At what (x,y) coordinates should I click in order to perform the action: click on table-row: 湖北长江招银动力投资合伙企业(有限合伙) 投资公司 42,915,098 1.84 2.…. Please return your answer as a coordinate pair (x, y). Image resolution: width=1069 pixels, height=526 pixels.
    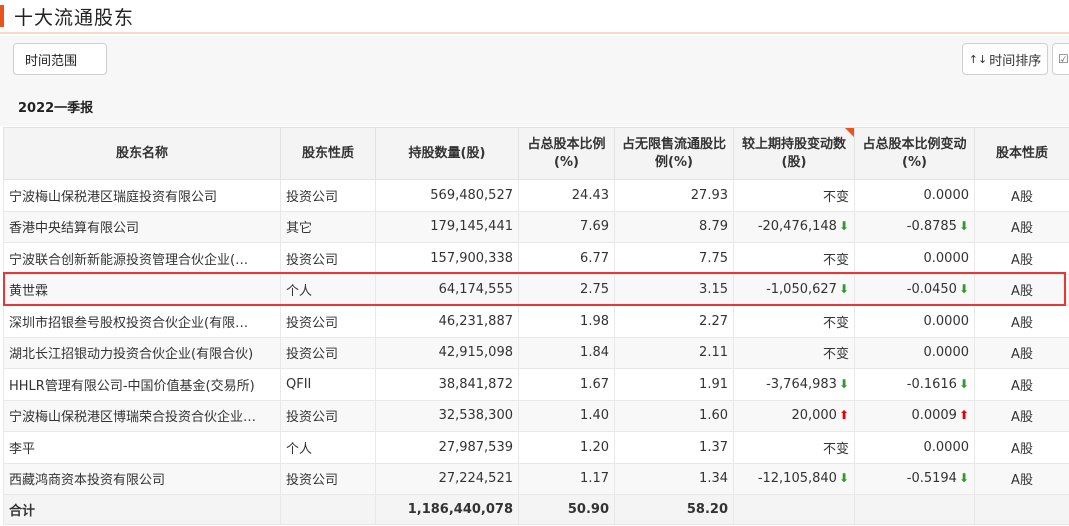
    Looking at the image, I should click on (536, 352).